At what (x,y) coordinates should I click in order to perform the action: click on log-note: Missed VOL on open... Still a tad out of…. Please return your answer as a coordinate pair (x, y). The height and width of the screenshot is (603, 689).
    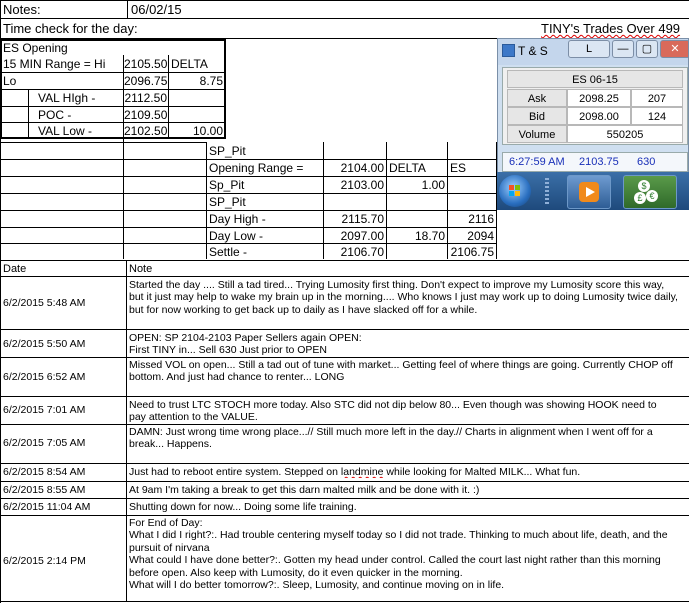
    Looking at the image, I should click on (401, 371).